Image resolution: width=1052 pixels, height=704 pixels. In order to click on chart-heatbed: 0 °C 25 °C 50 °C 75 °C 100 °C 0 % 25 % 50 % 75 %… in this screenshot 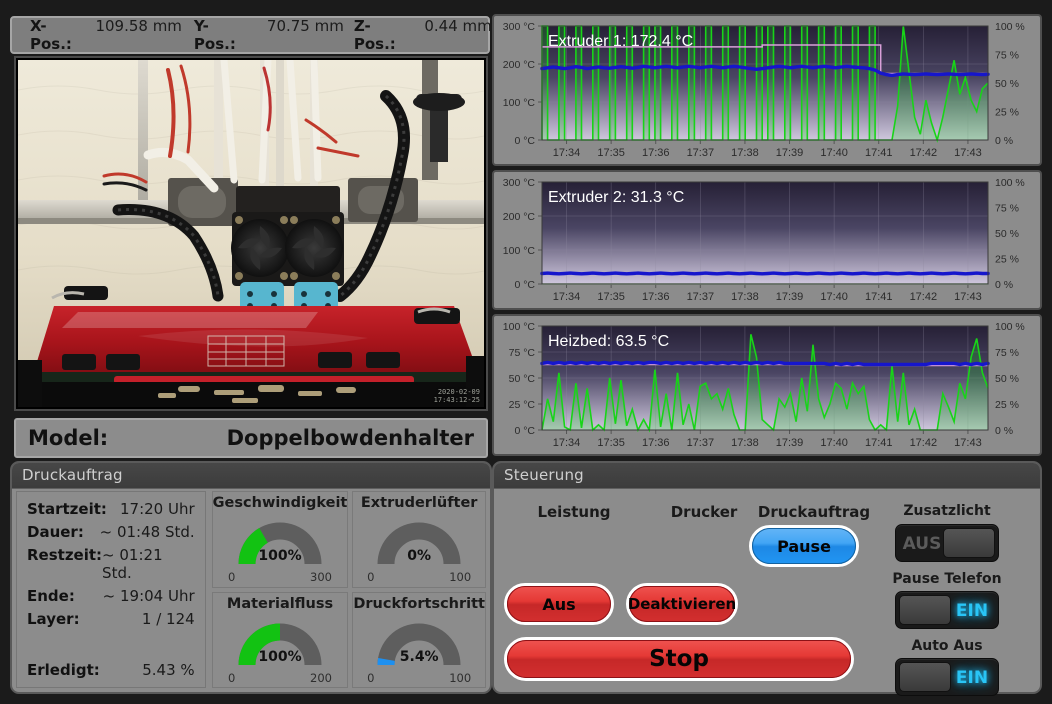, I will do `click(767, 385)`.